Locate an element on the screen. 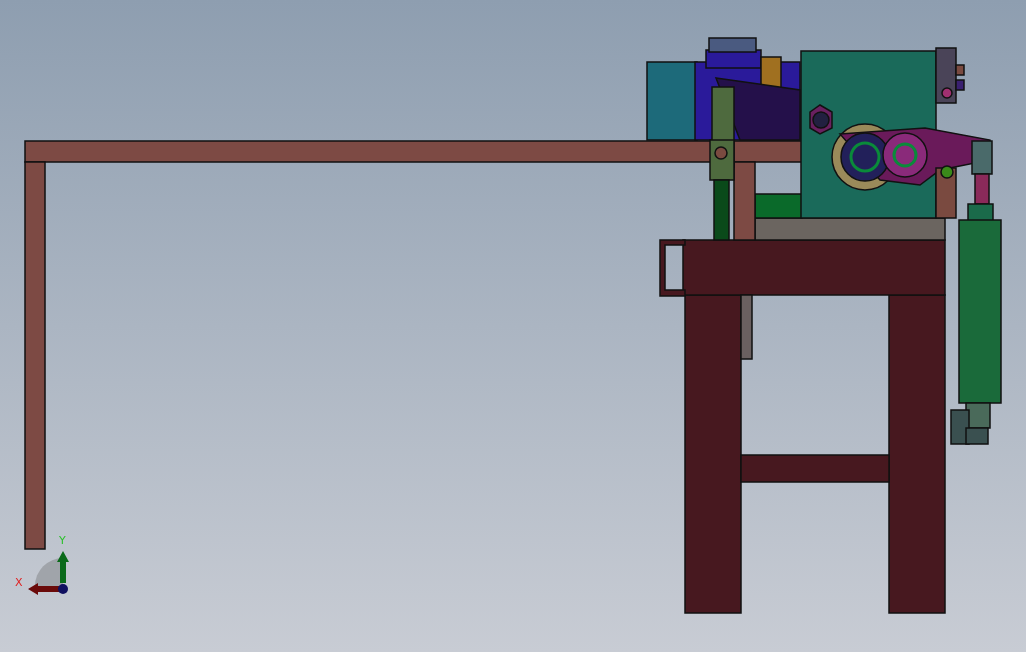 This screenshot has width=1026, height=652. axis-label: Y is located at coordinates (62, 540).